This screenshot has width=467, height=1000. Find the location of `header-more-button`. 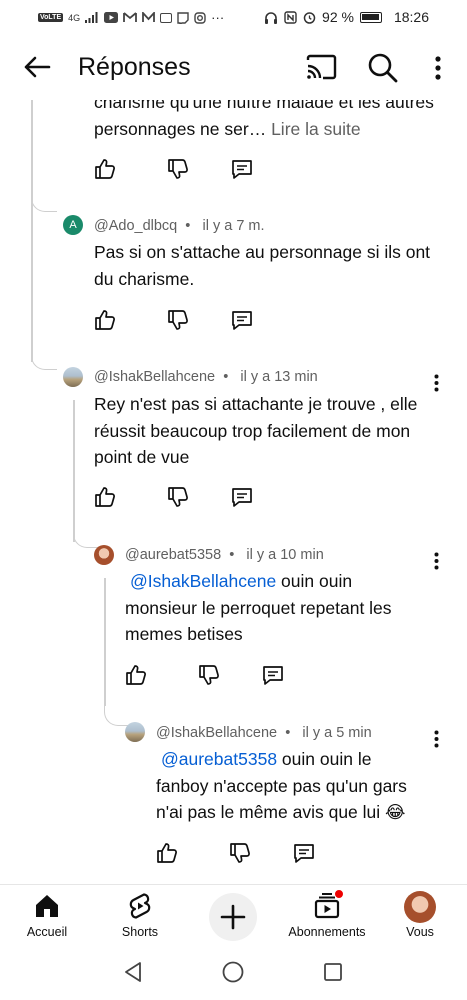

header-more-button is located at coordinates (438, 68).